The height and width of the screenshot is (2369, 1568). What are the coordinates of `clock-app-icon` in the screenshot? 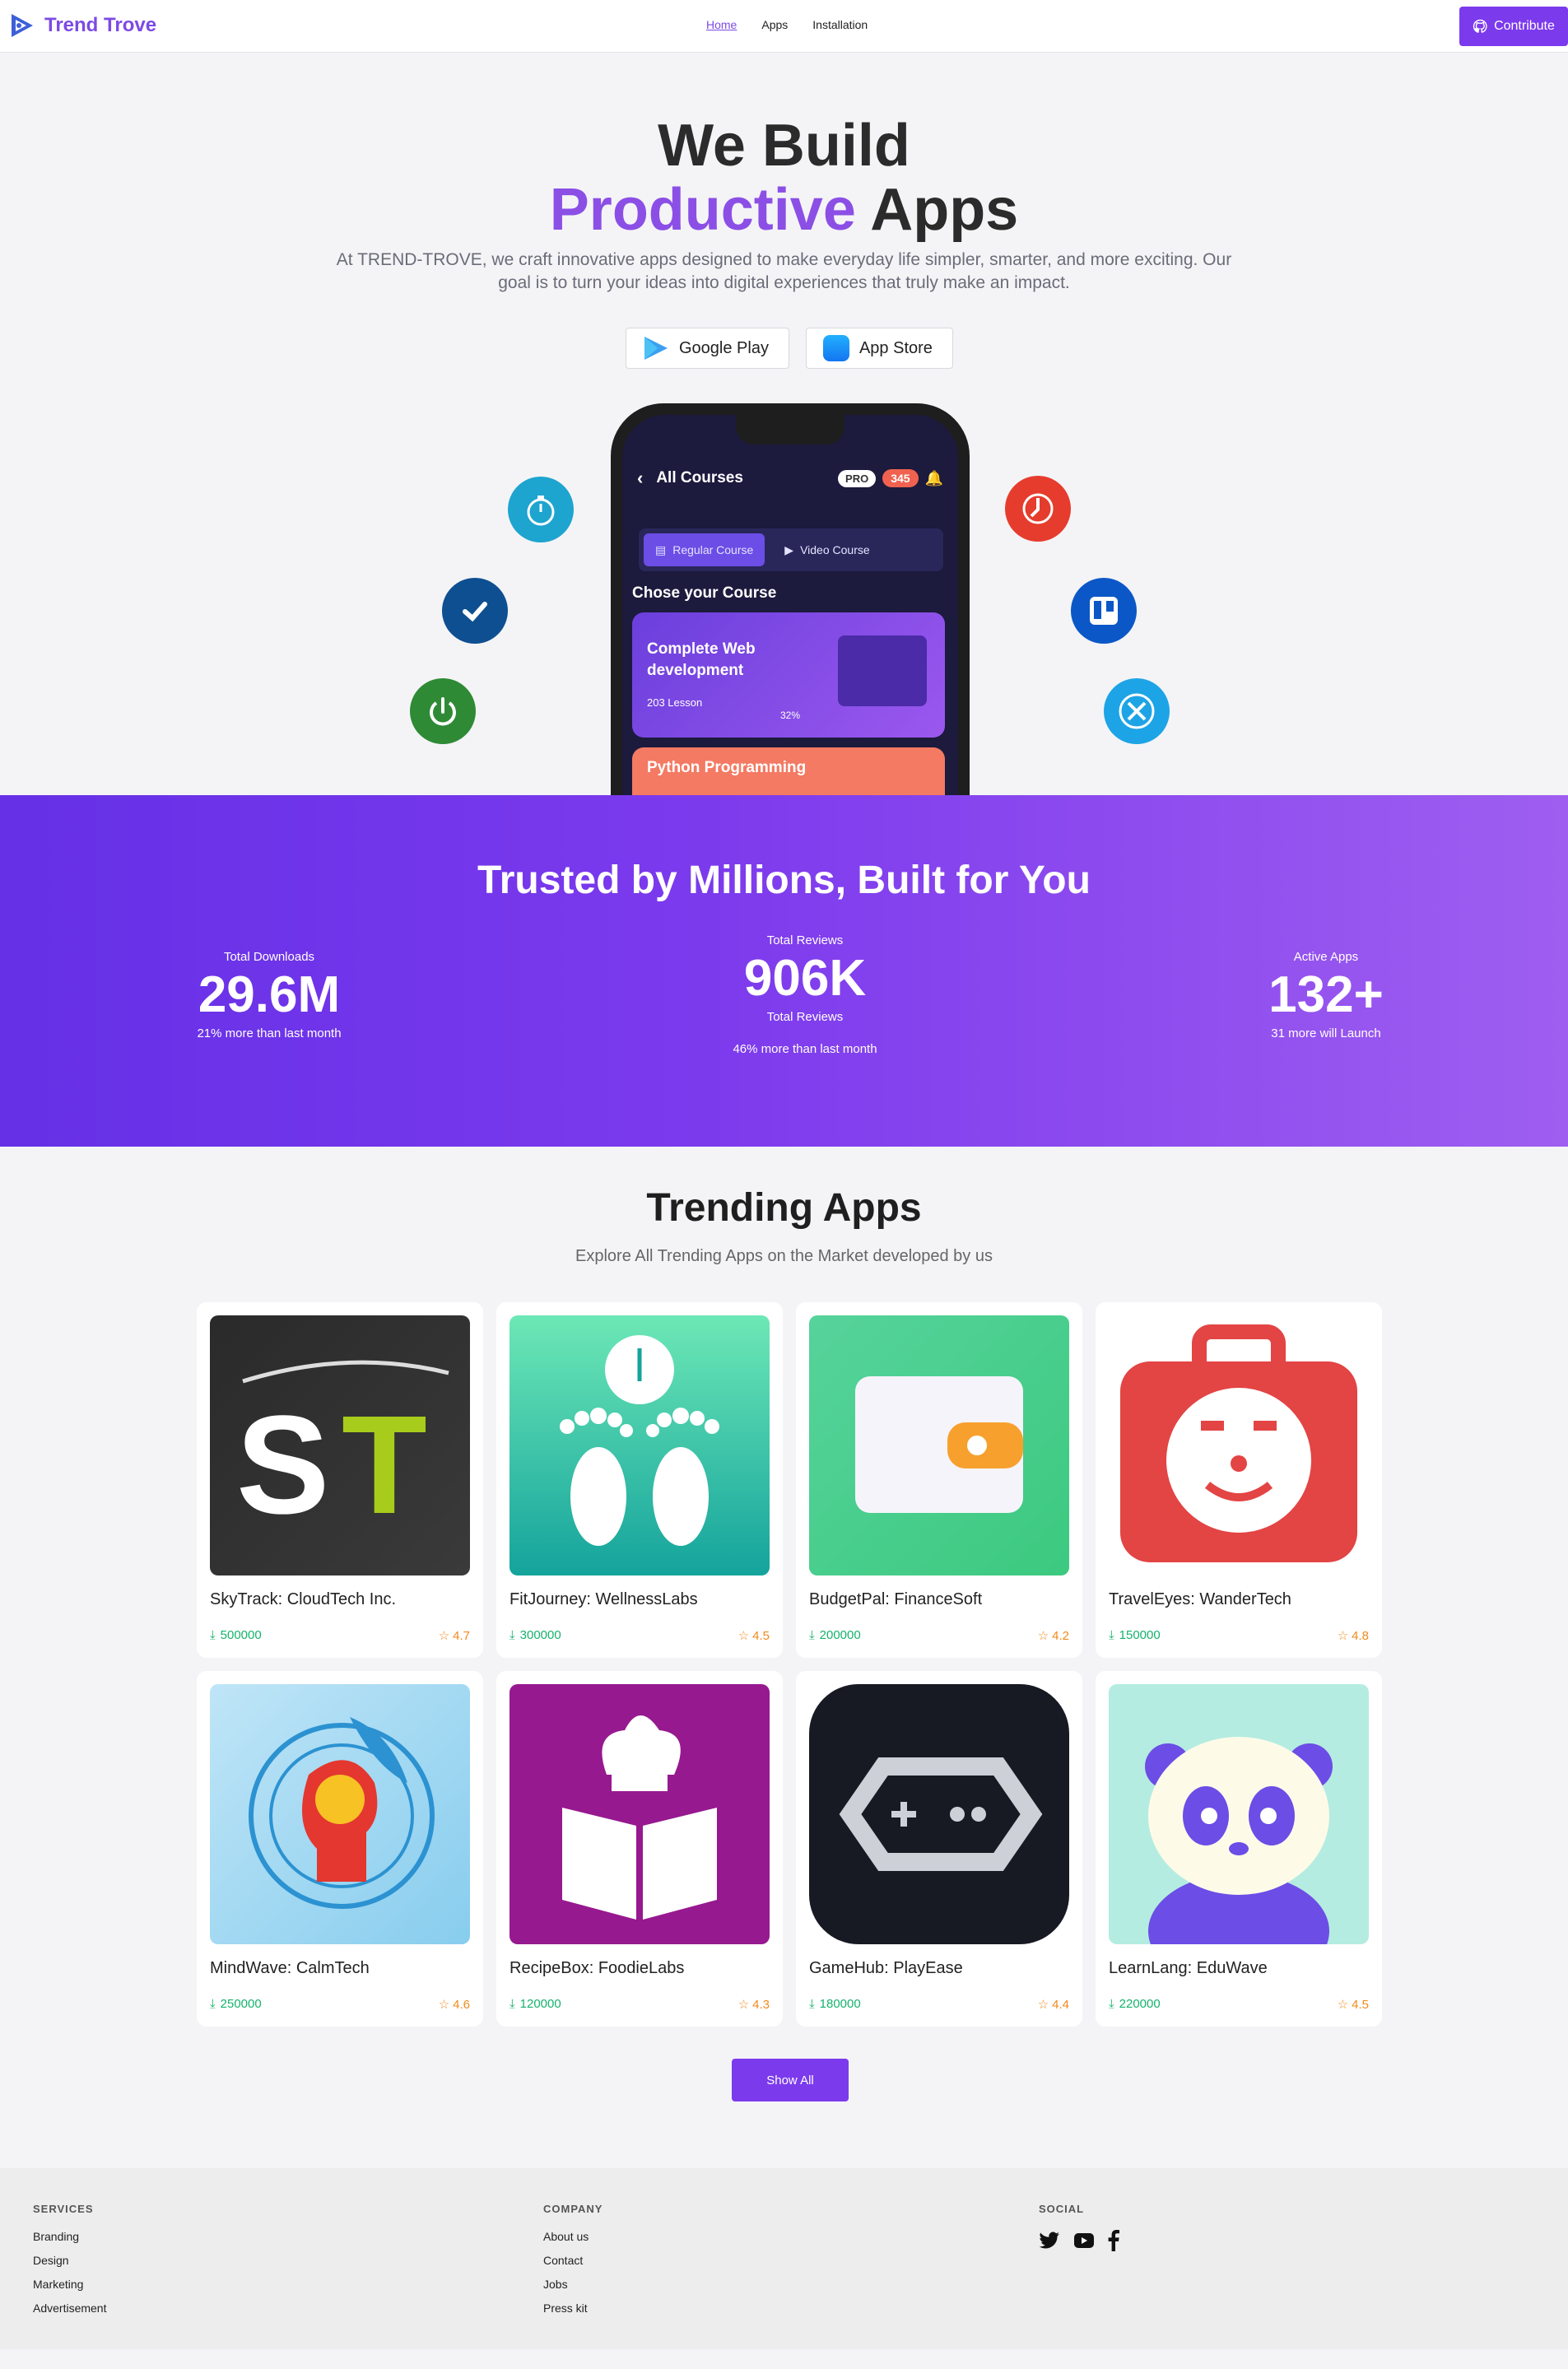 It's located at (1038, 509).